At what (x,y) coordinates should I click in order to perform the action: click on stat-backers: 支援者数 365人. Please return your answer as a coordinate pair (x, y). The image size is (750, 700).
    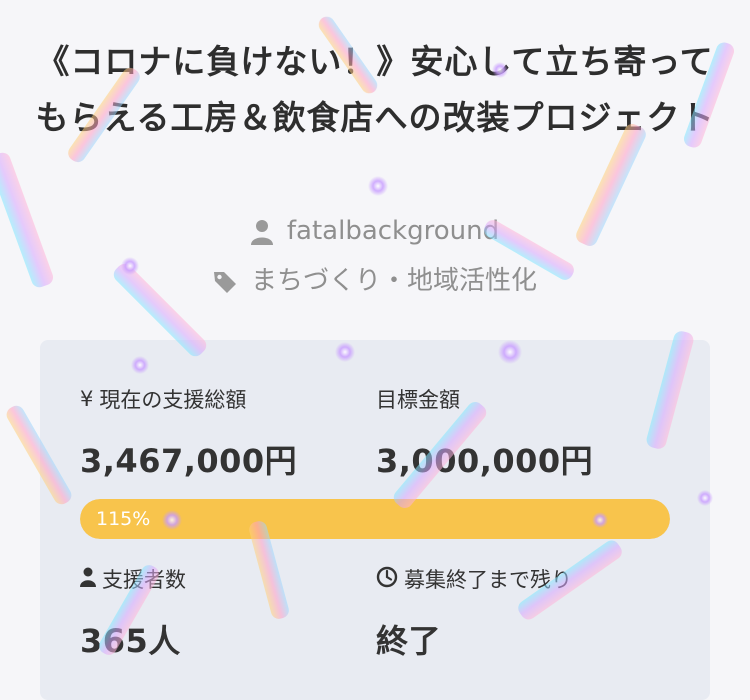
    Looking at the image, I should click on (133, 613).